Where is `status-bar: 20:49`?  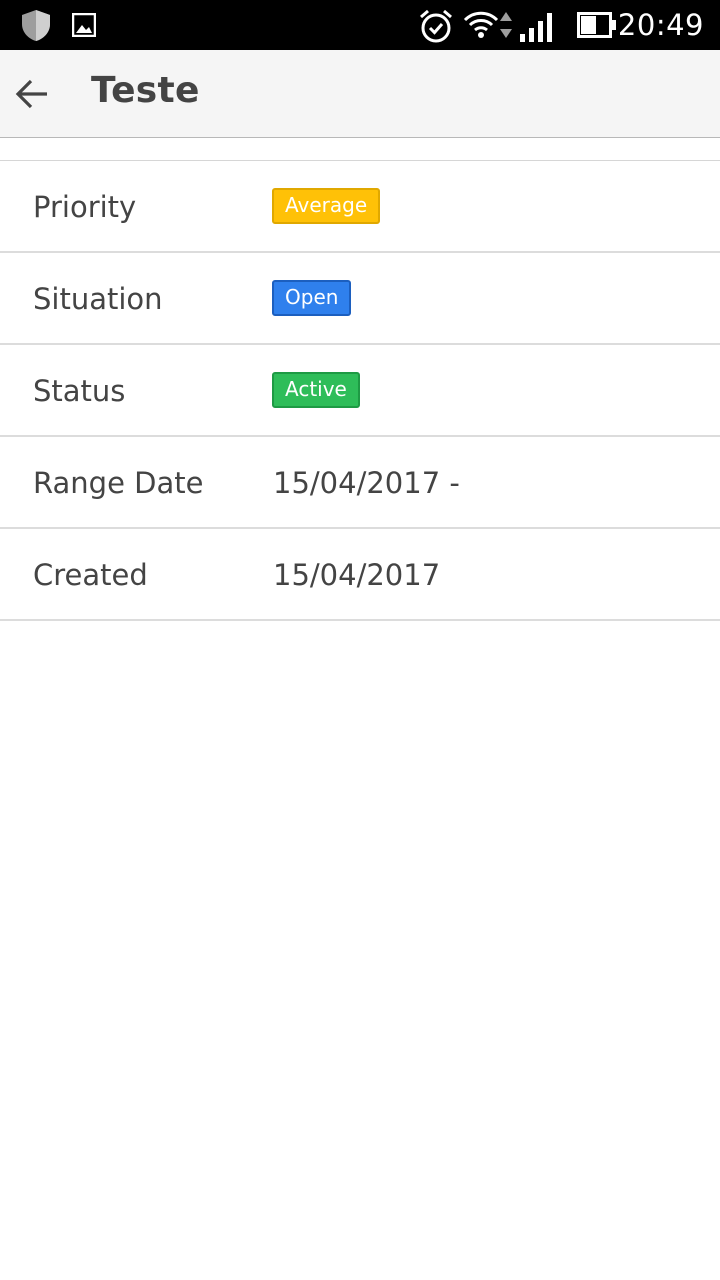
status-bar: 20:49 is located at coordinates (360, 25).